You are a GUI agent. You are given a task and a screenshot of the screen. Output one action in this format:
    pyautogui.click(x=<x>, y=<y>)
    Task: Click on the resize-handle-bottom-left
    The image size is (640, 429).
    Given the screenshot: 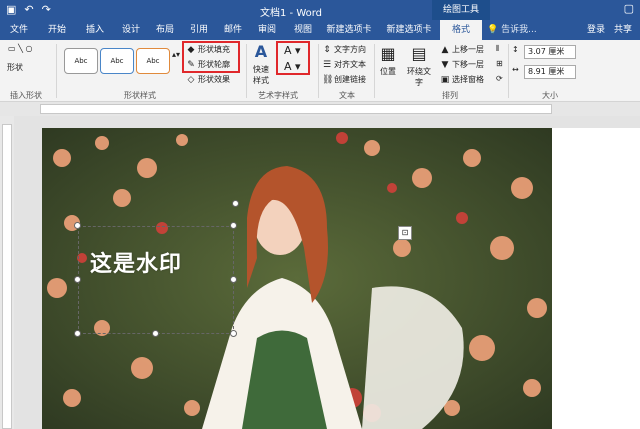 What is the action you would take?
    pyautogui.click(x=77, y=333)
    